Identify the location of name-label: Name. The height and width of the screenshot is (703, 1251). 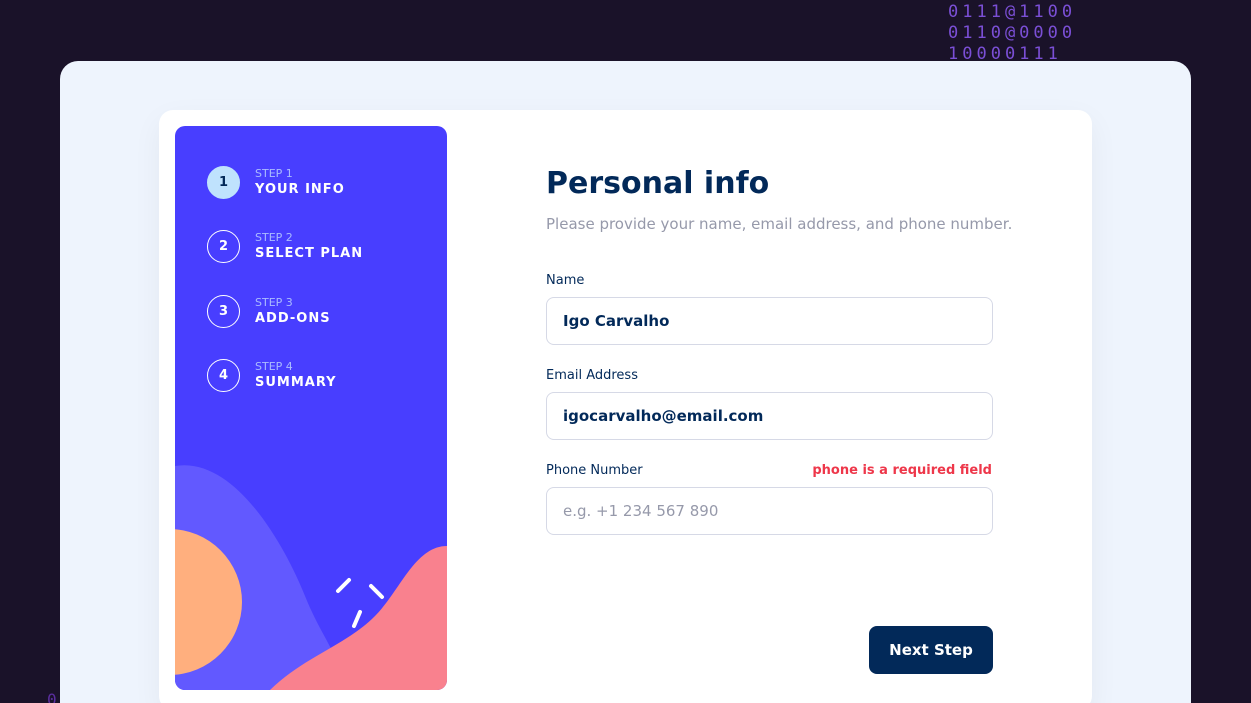
(565, 280).